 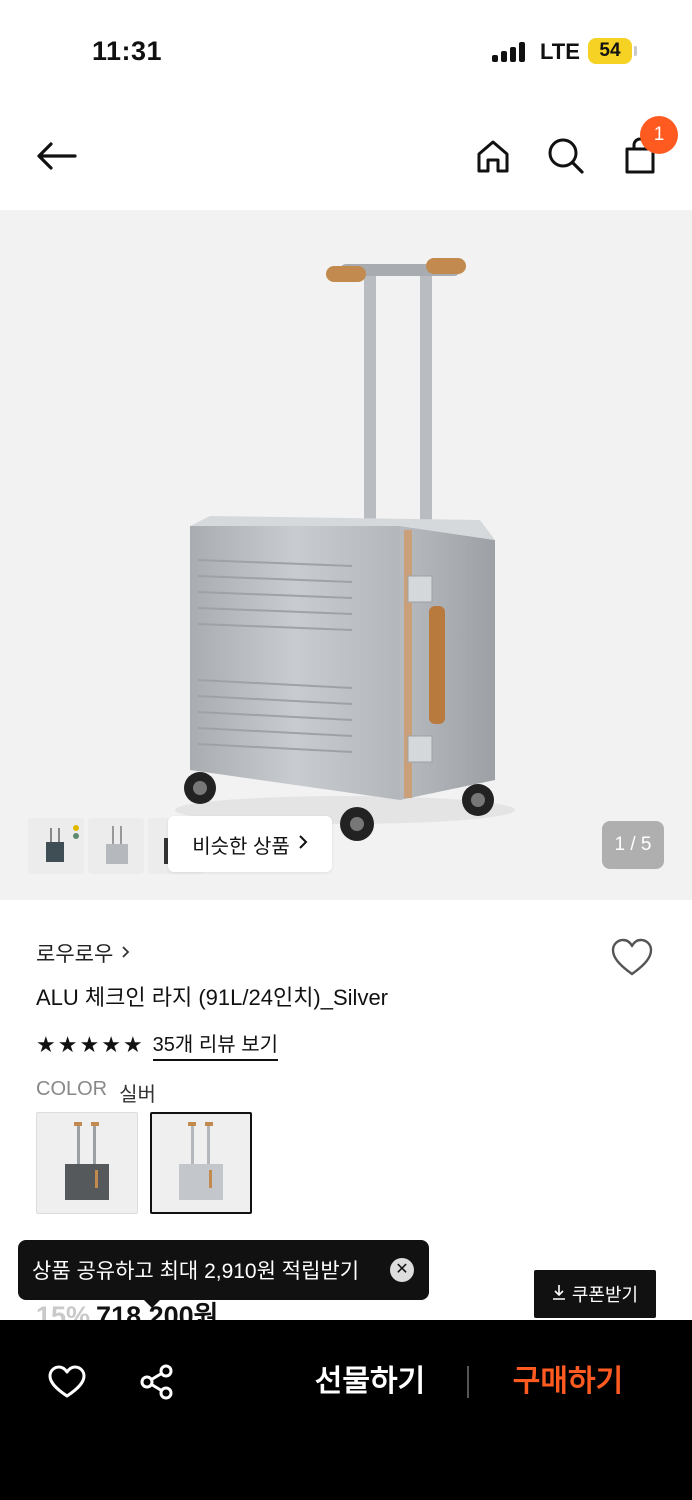 I want to click on image-page-indicator: 1 / 5, so click(x=633, y=845).